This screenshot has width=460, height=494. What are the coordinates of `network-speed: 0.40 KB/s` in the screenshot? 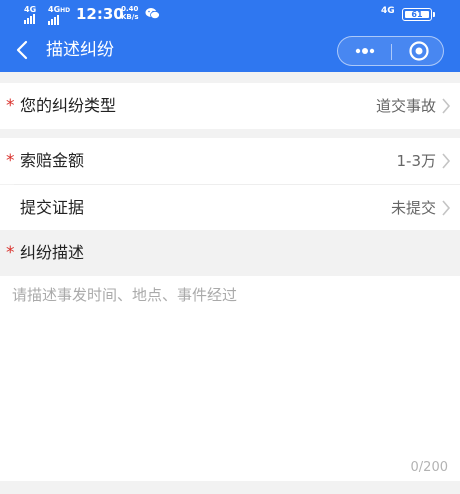 It's located at (129, 13).